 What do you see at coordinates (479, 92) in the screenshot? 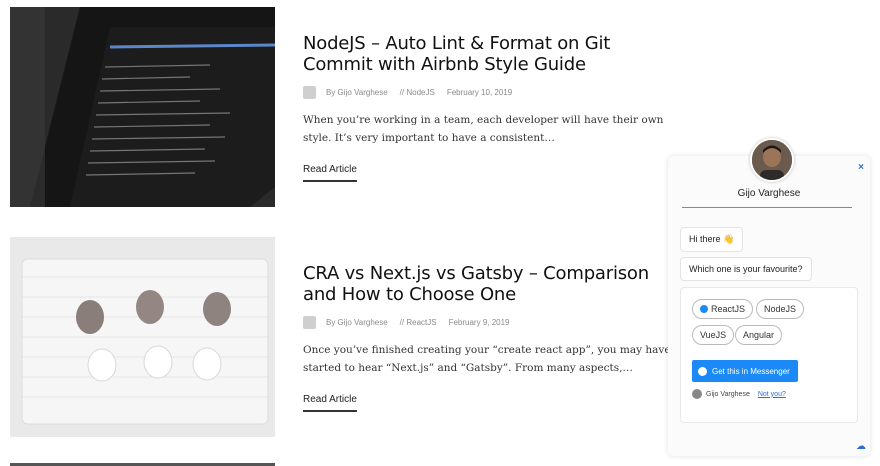
I see `article-date: February 10, 2019` at bounding box center [479, 92].